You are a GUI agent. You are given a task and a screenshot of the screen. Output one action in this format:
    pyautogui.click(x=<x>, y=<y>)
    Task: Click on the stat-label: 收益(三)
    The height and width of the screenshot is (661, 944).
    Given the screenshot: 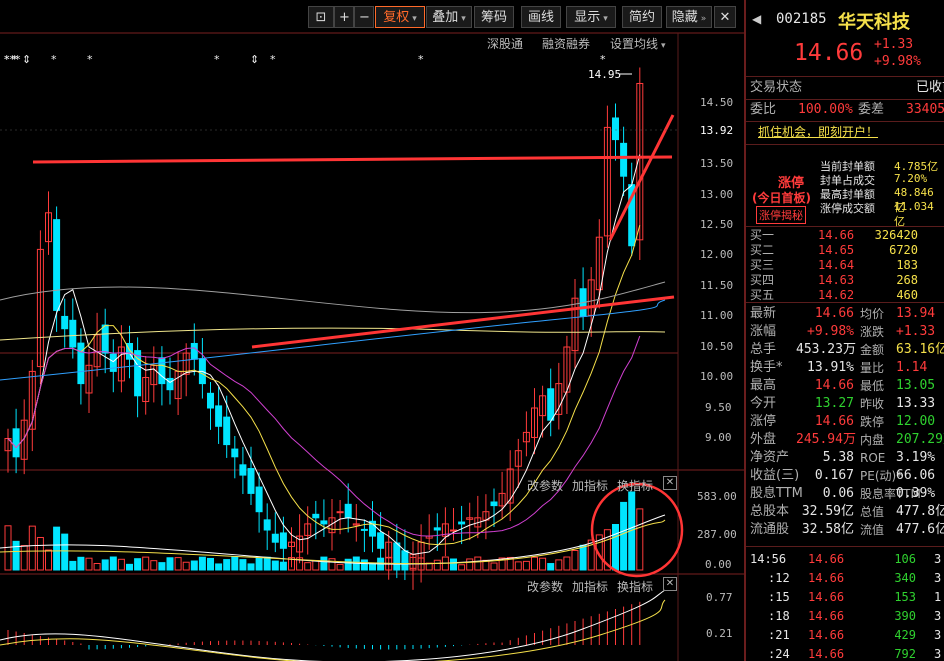 What is the action you would take?
    pyautogui.click(x=775, y=475)
    